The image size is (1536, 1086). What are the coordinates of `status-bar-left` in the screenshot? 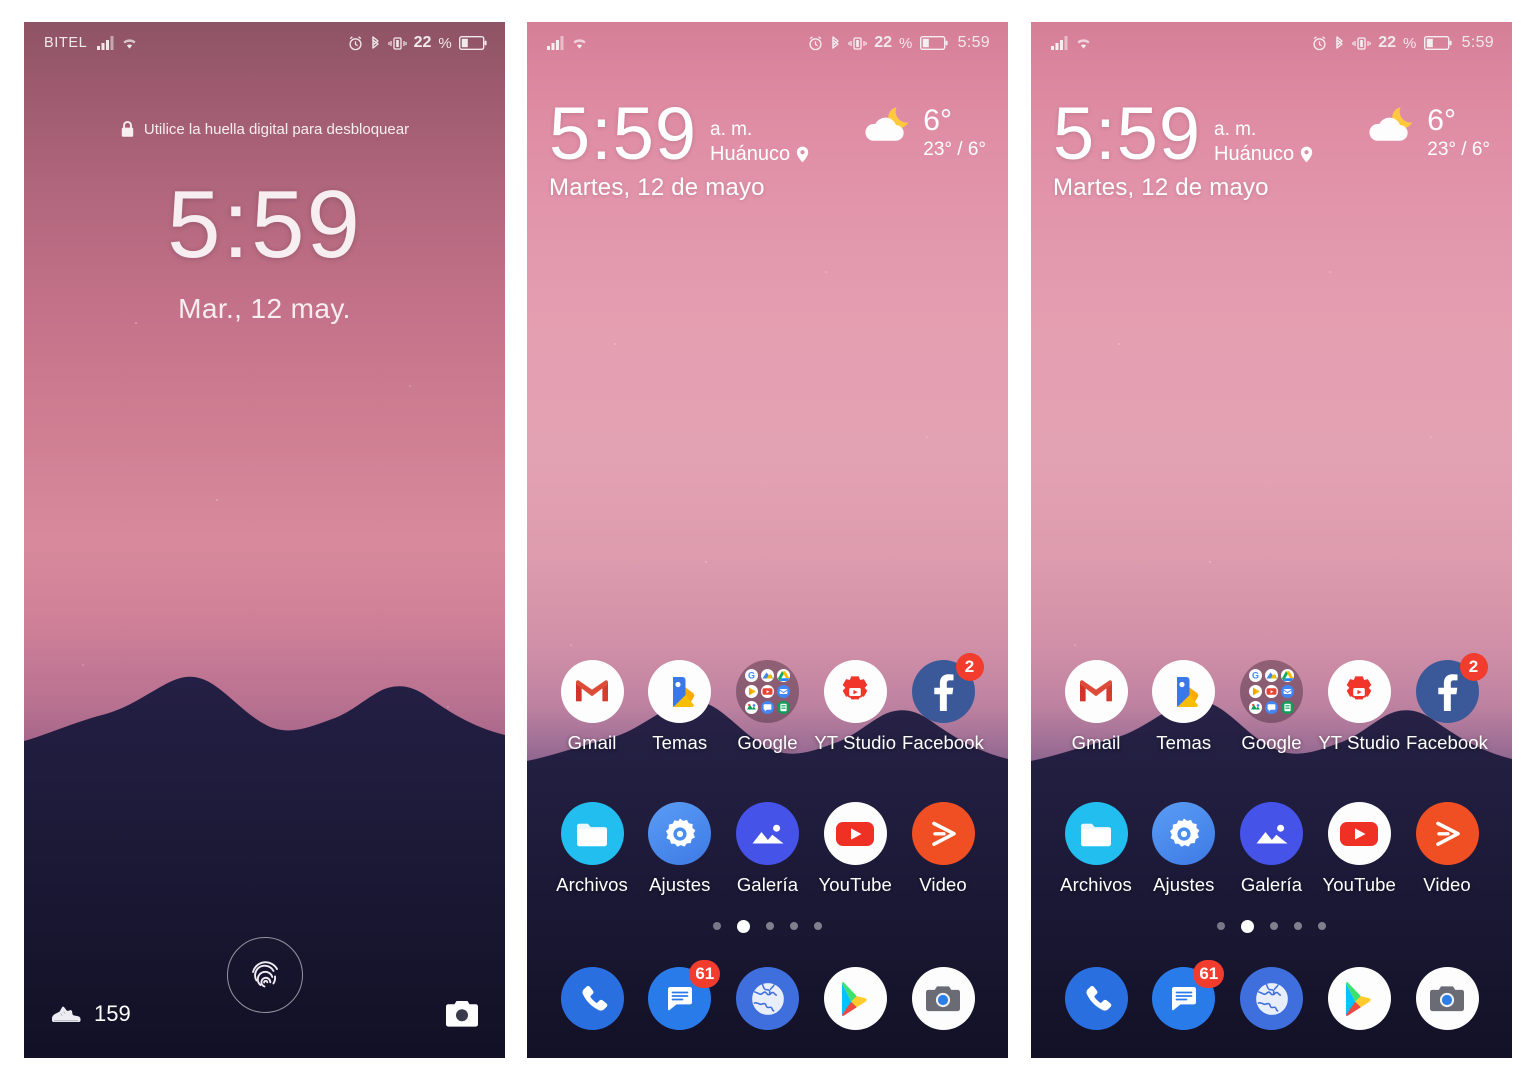 It's located at (1071, 43).